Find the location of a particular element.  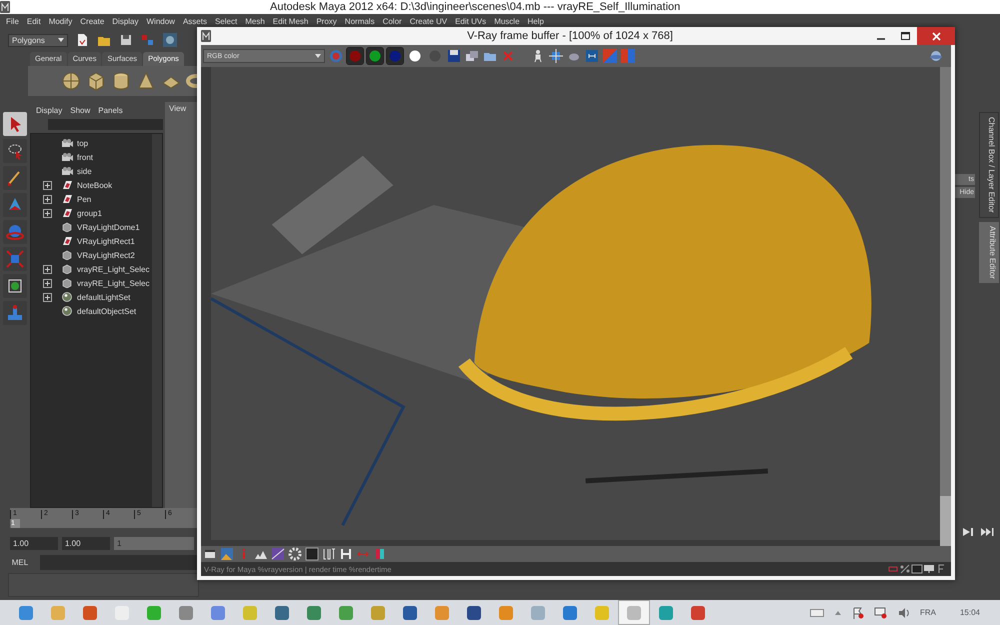

scale-icon is located at coordinates (15, 259).